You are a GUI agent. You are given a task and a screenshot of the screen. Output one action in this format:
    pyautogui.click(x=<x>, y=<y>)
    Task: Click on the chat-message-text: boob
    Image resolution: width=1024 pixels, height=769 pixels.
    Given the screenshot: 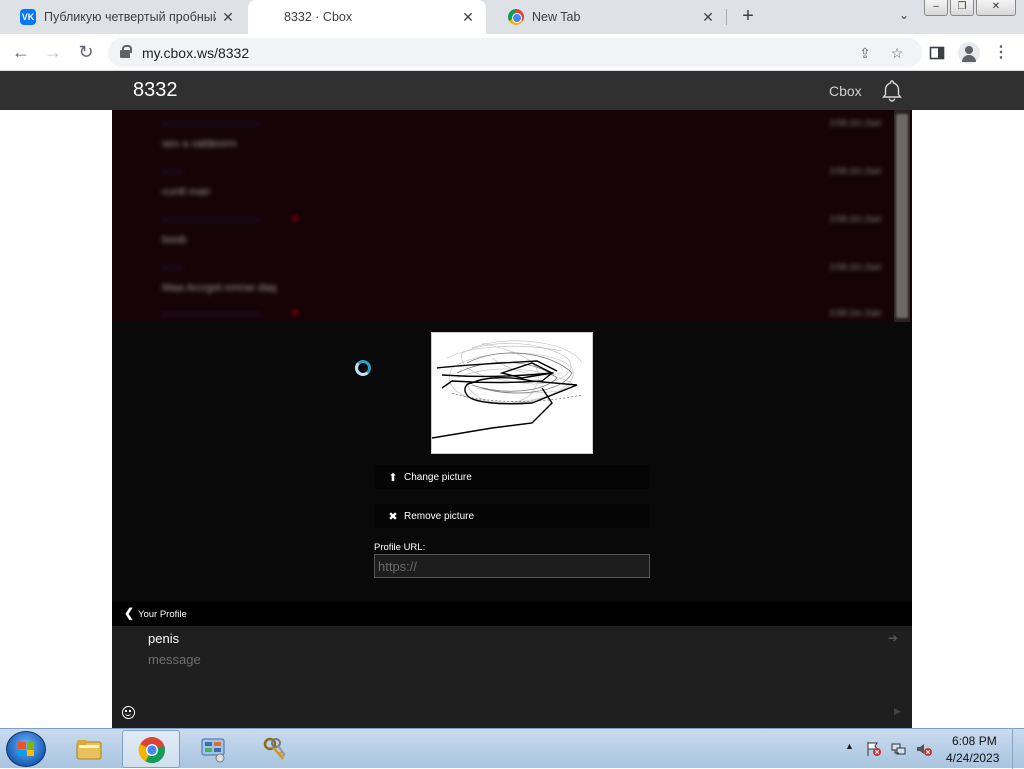 What is the action you would take?
    pyautogui.click(x=174, y=240)
    